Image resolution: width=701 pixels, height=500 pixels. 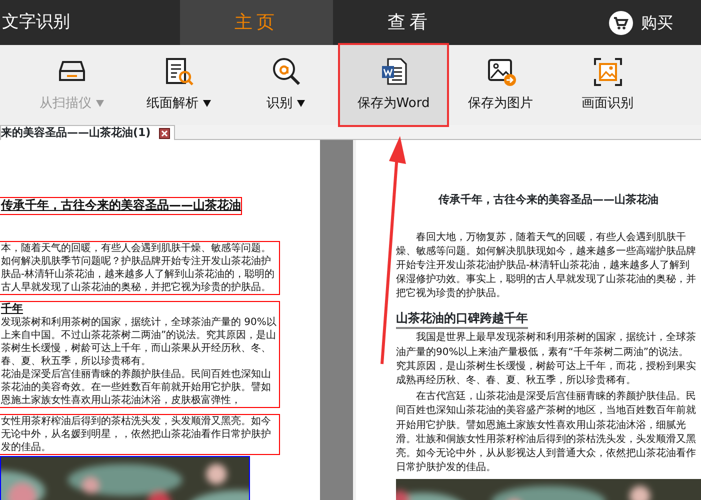 I want to click on toolbar-button: 保存为Word, so click(x=393, y=85).